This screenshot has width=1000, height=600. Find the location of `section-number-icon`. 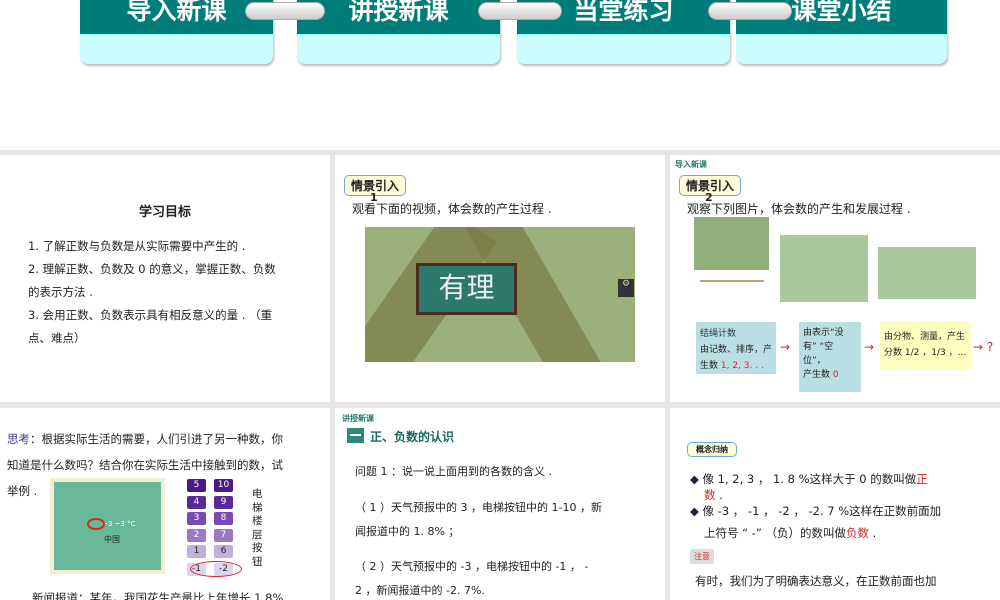

section-number-icon is located at coordinates (355, 435).